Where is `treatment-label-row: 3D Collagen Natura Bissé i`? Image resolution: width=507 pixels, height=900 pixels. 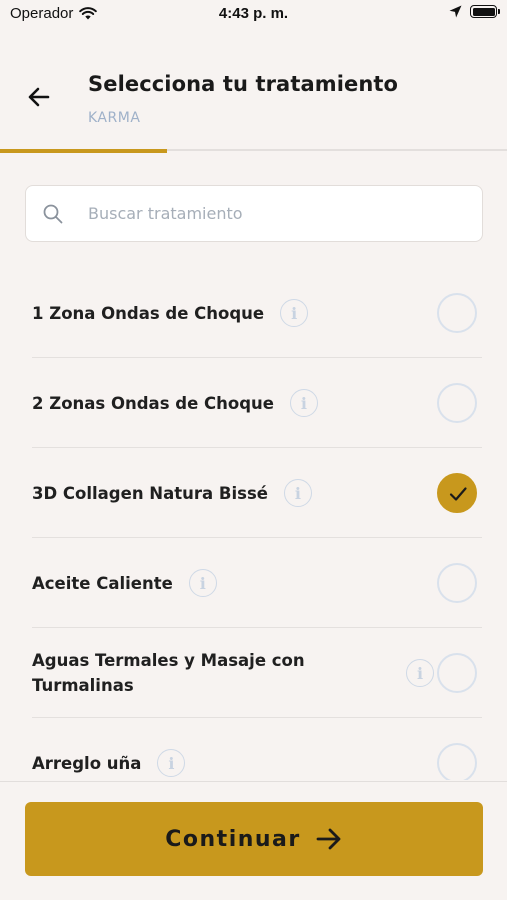 treatment-label-row: 3D Collagen Natura Bissé i is located at coordinates (172, 493).